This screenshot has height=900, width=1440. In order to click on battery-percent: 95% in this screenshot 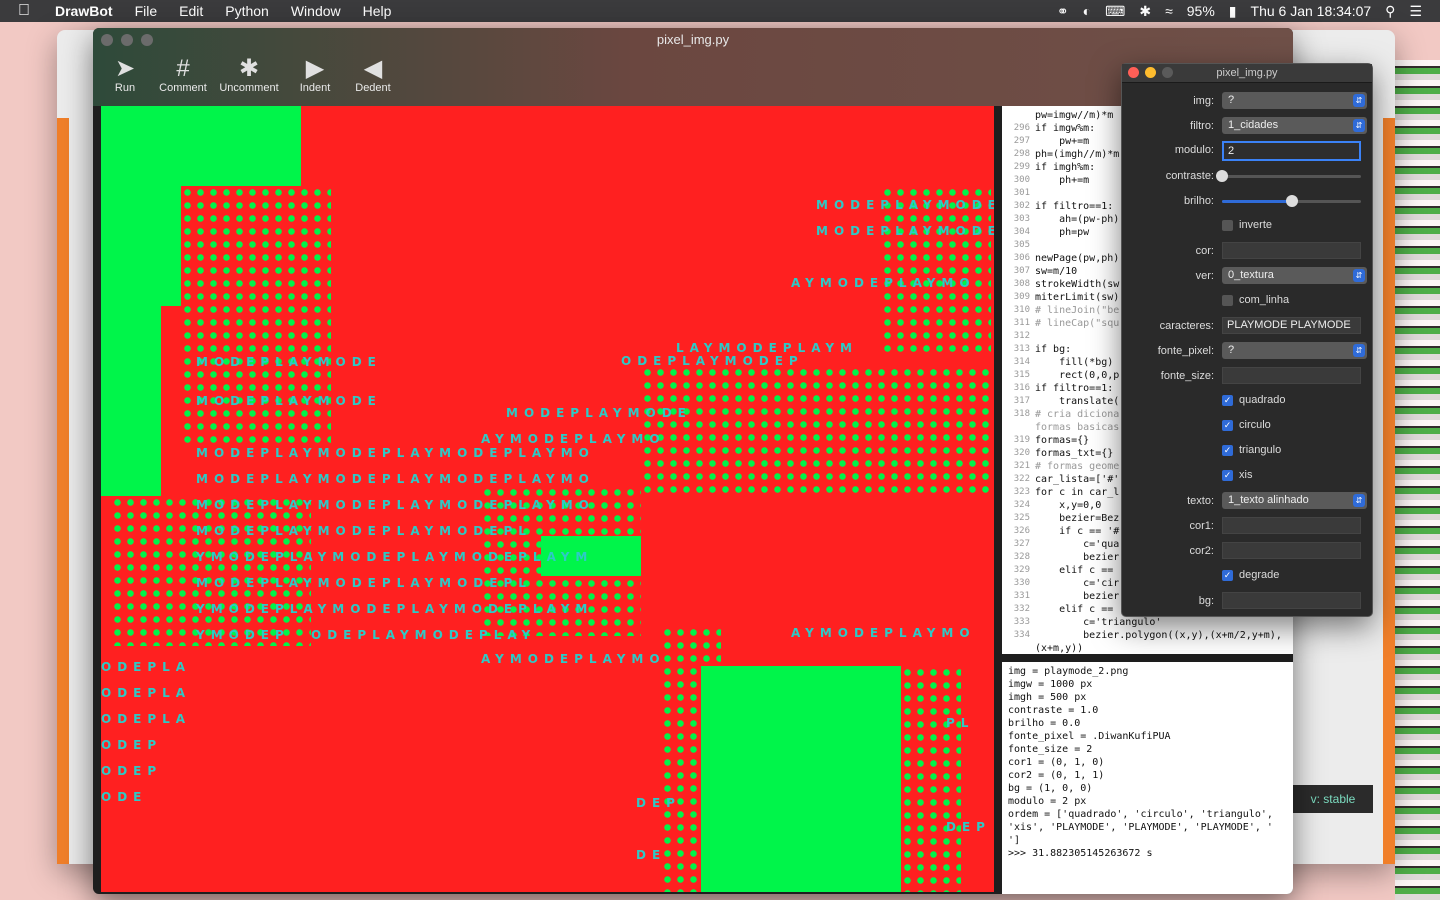, I will do `click(1201, 11)`.